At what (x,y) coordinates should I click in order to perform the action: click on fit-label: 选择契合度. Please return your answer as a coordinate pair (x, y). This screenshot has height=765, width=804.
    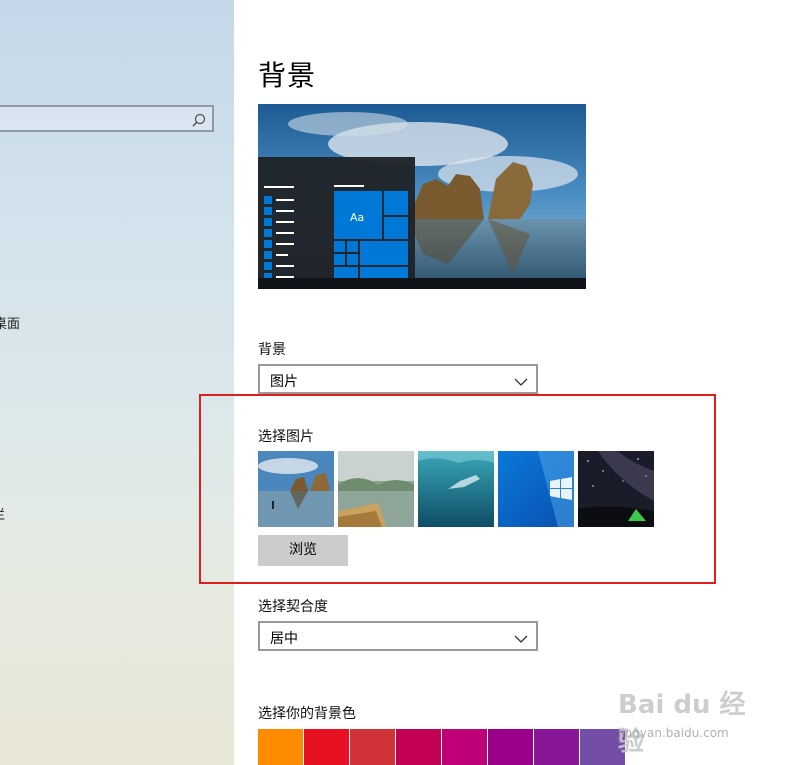
    Looking at the image, I should click on (293, 607).